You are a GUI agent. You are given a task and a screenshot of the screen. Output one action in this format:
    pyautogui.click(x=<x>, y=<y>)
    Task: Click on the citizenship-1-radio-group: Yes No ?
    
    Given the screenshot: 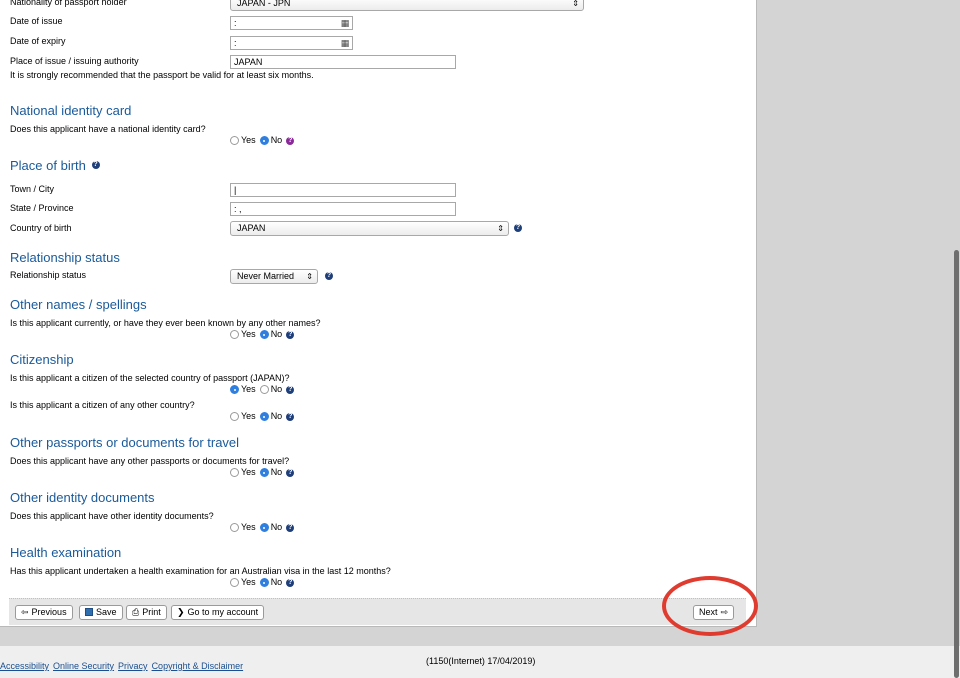 What is the action you would take?
    pyautogui.click(x=262, y=389)
    